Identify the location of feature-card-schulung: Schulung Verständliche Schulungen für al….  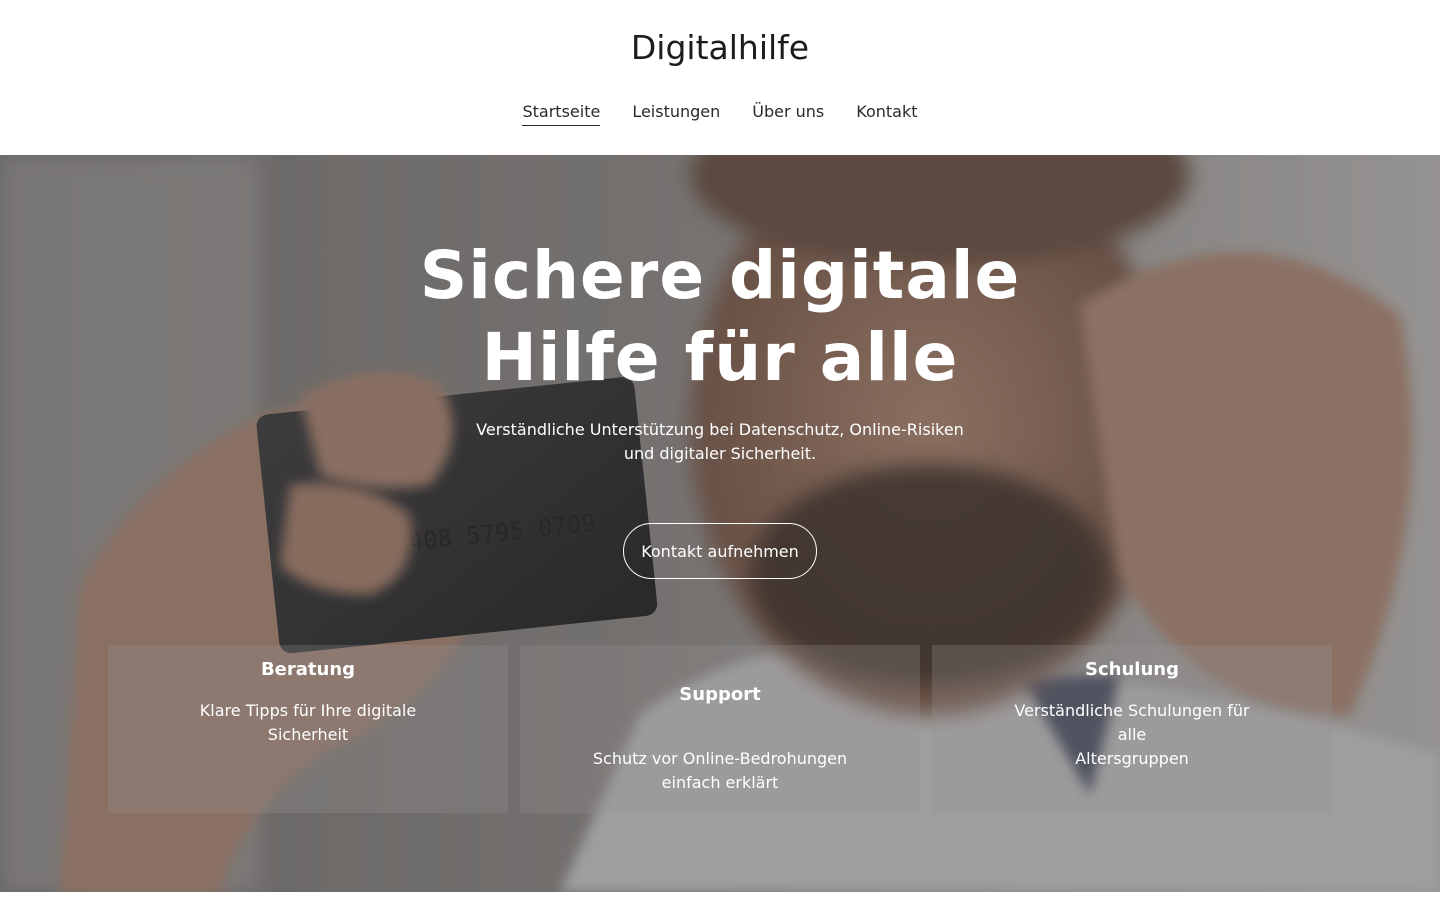
(1132, 729).